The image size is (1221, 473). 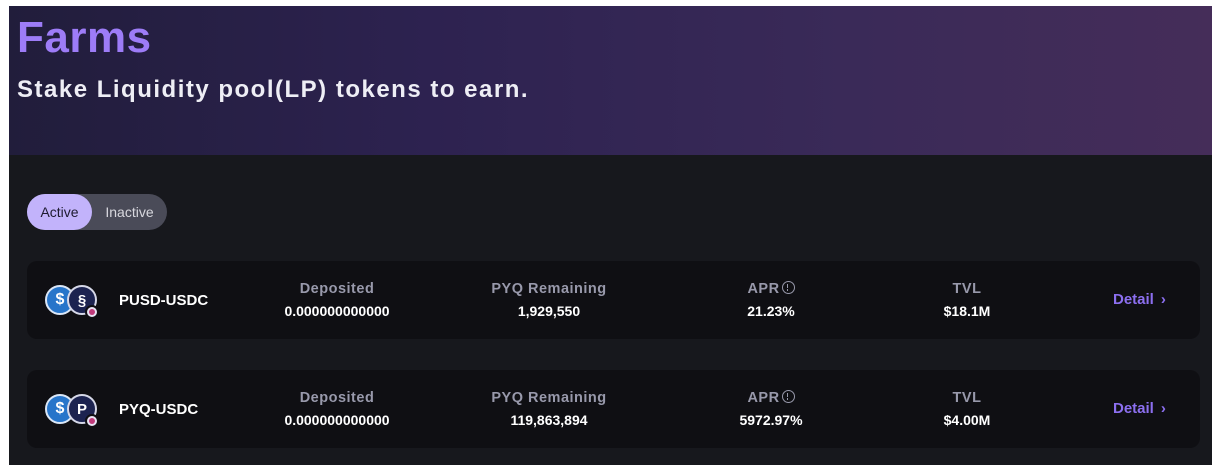 What do you see at coordinates (967, 300) in the screenshot?
I see `tvl-column: TVL $18.1M` at bounding box center [967, 300].